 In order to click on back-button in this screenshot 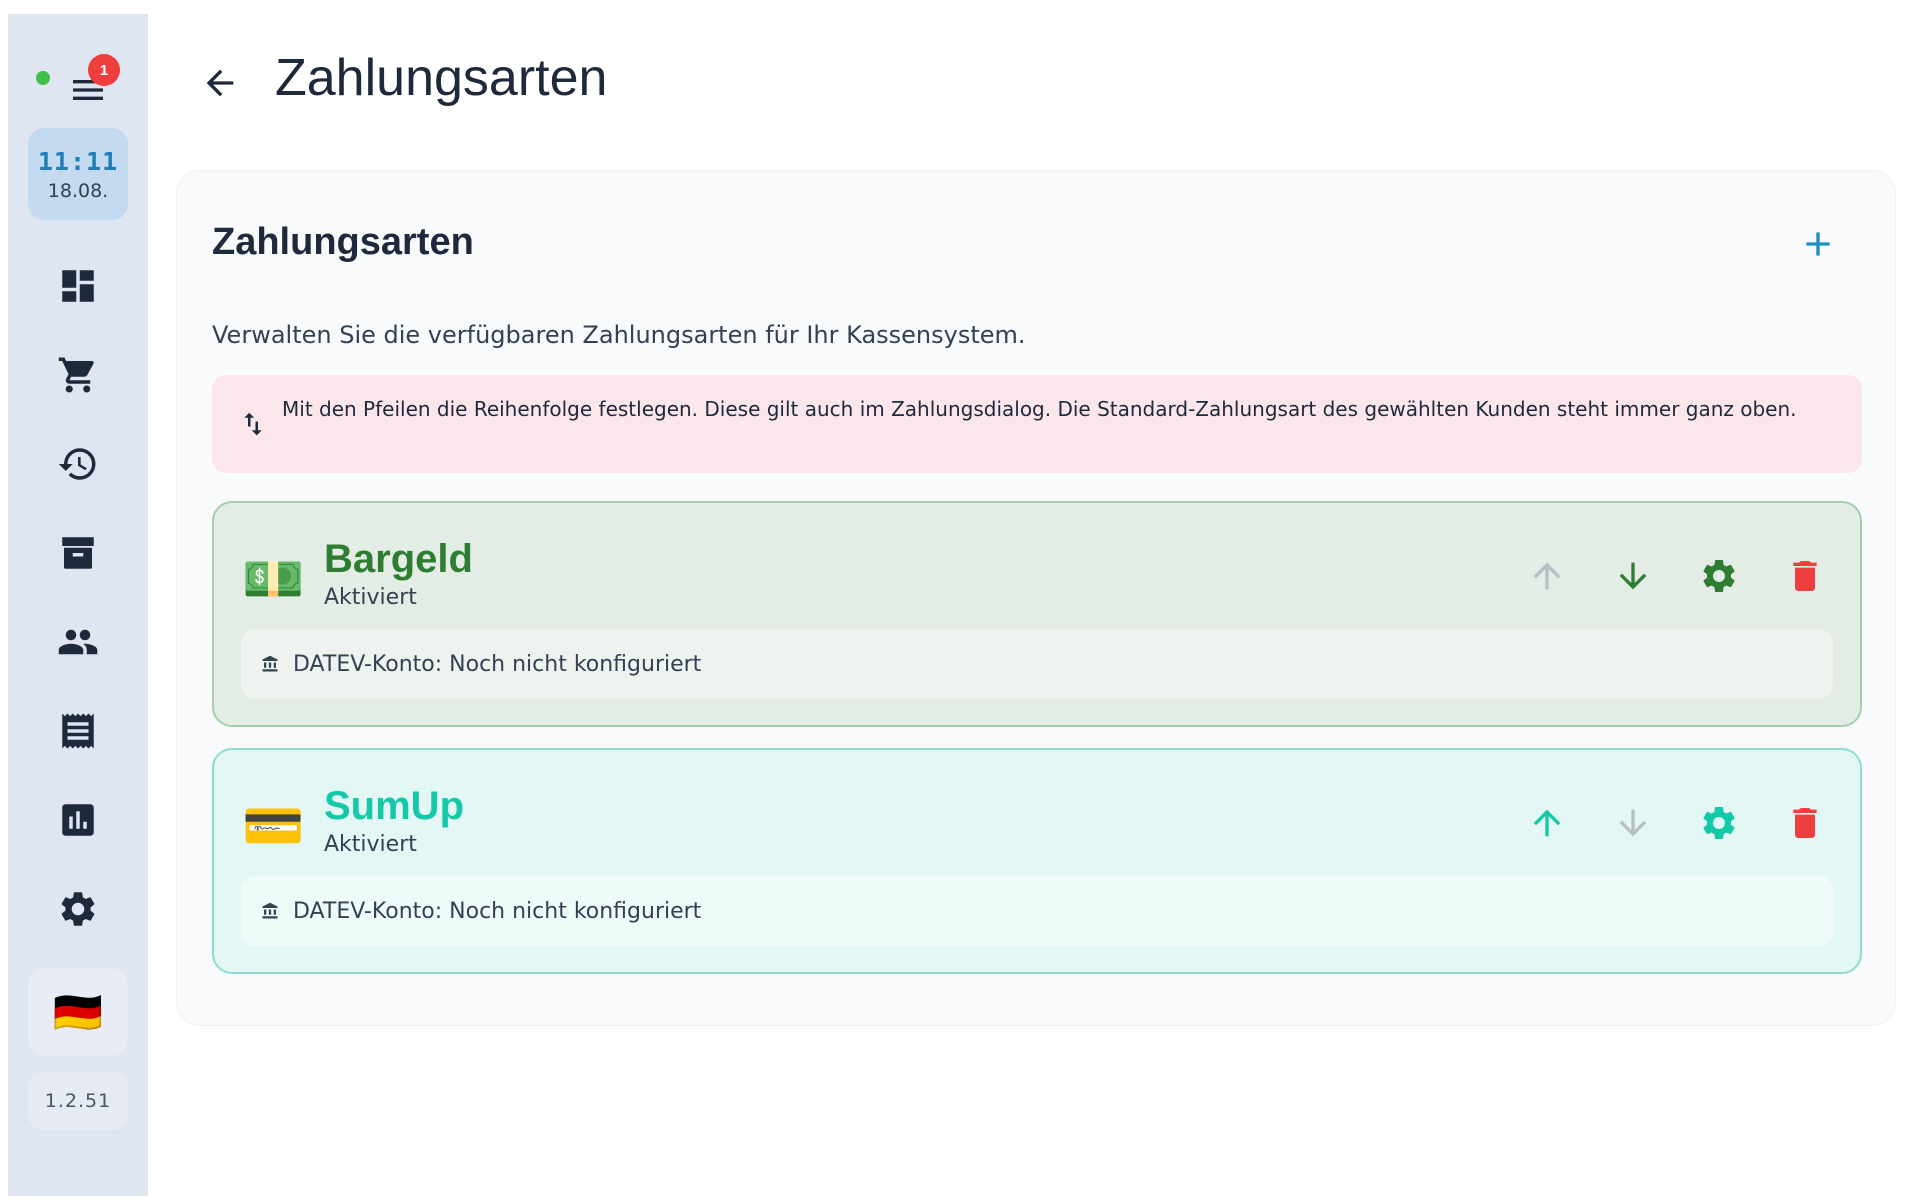, I will do `click(220, 83)`.